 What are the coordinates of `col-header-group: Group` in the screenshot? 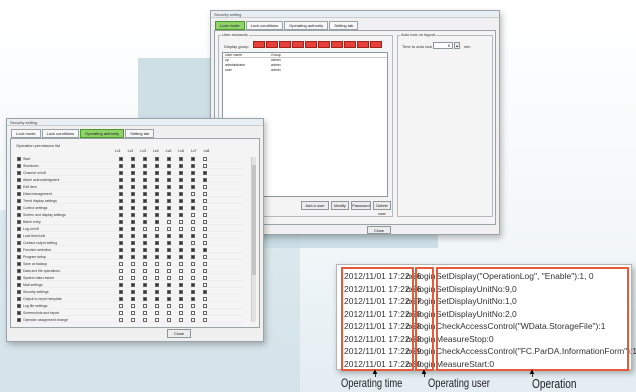 It's located at (276, 55).